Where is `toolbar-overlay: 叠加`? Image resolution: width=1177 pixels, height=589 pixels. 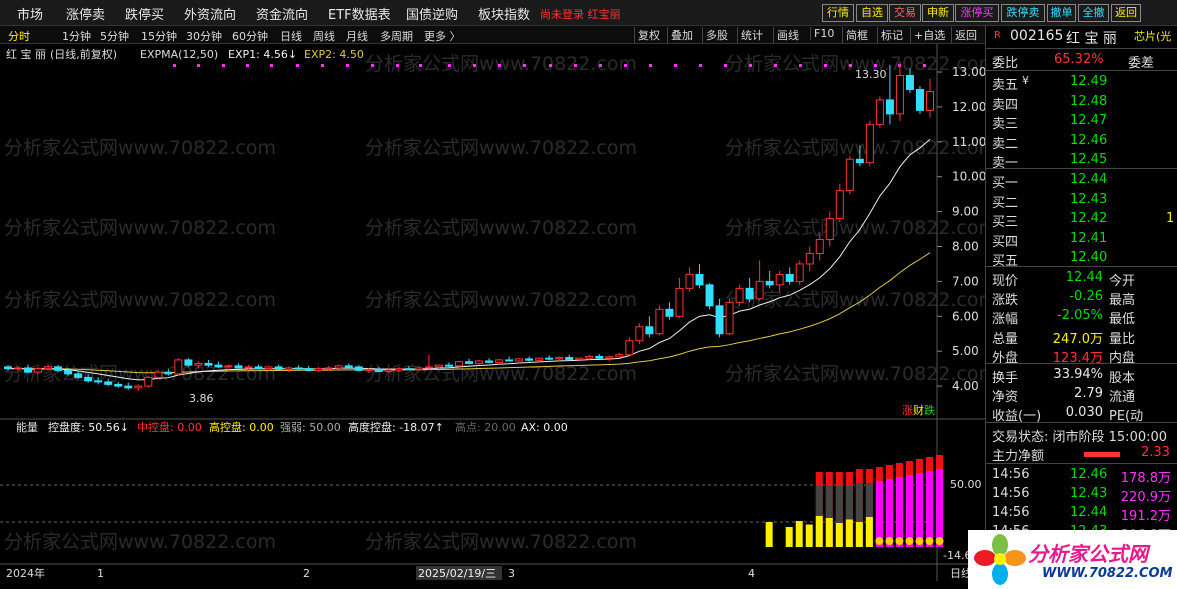
toolbar-overlay: 叠加 is located at coordinates (681, 35).